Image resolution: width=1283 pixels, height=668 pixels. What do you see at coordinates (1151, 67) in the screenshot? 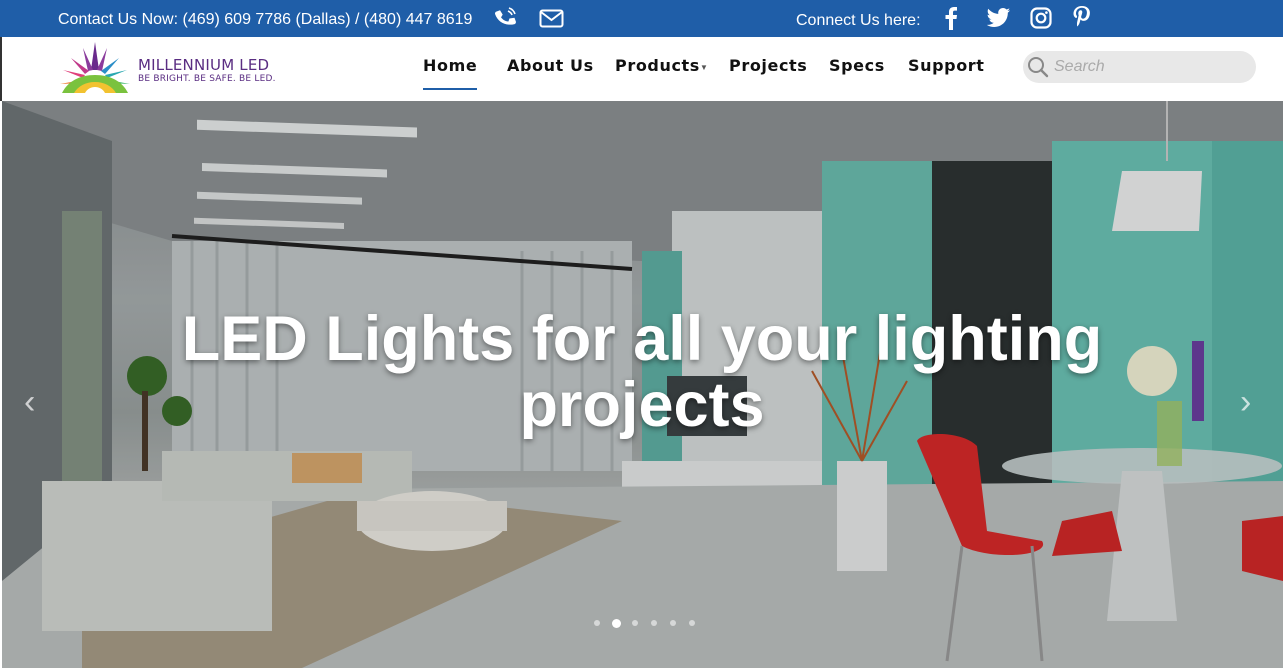
I see `search-input` at bounding box center [1151, 67].